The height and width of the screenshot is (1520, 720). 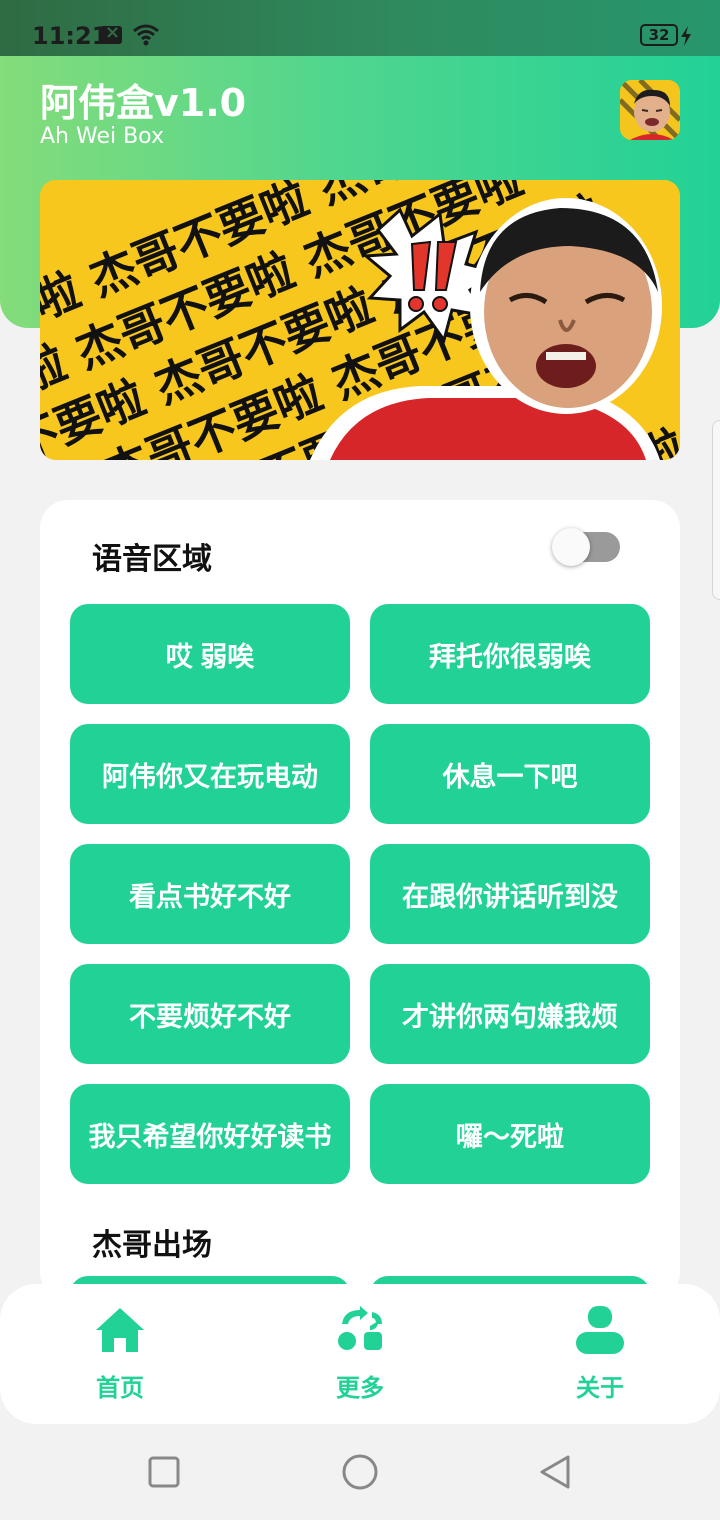 I want to click on system-nav-bar, so click(x=360, y=1472).